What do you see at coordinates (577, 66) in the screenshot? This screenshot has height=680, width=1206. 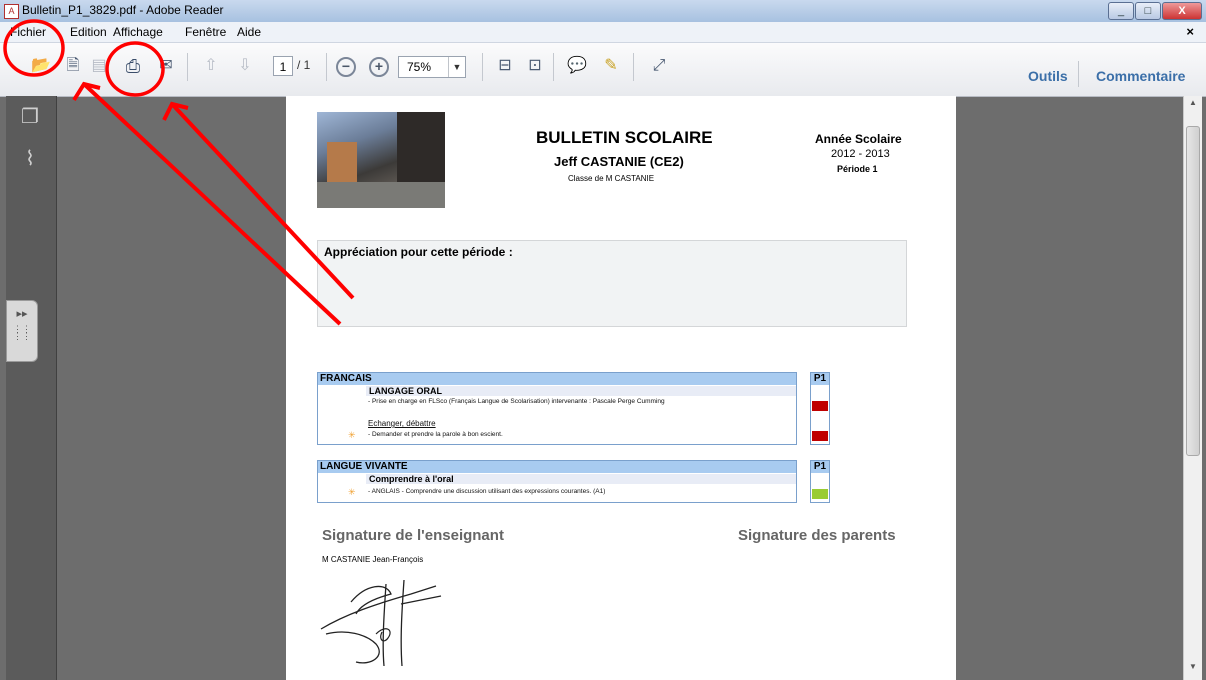 I see `comment-bubble-icon: 💬` at bounding box center [577, 66].